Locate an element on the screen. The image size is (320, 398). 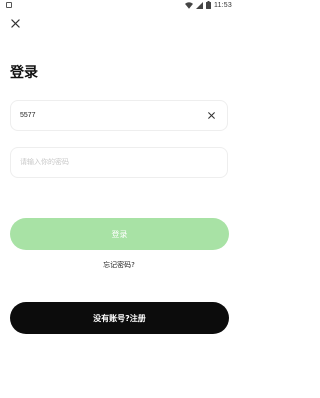
close-button is located at coordinates (15, 23).